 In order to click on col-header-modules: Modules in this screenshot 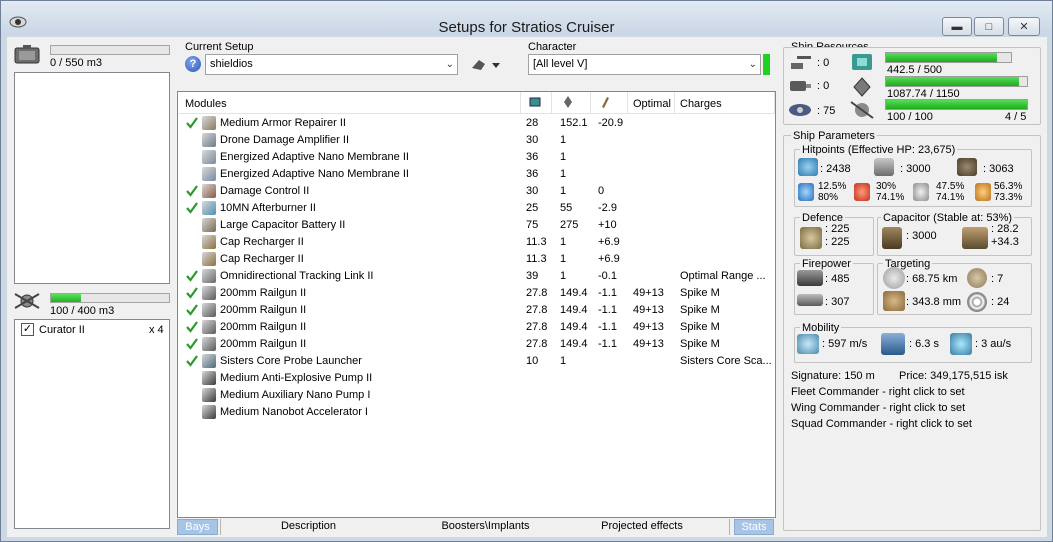, I will do `click(206, 104)`.